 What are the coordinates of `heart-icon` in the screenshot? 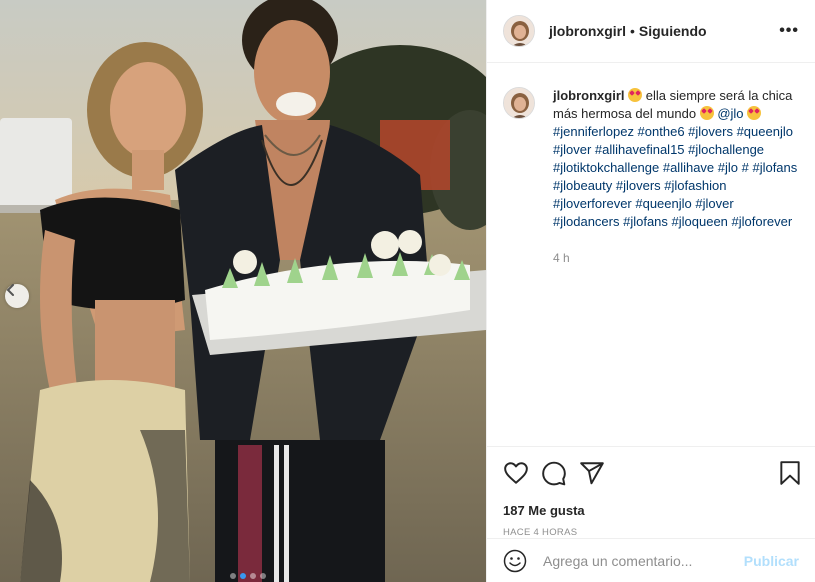 It's located at (516, 473).